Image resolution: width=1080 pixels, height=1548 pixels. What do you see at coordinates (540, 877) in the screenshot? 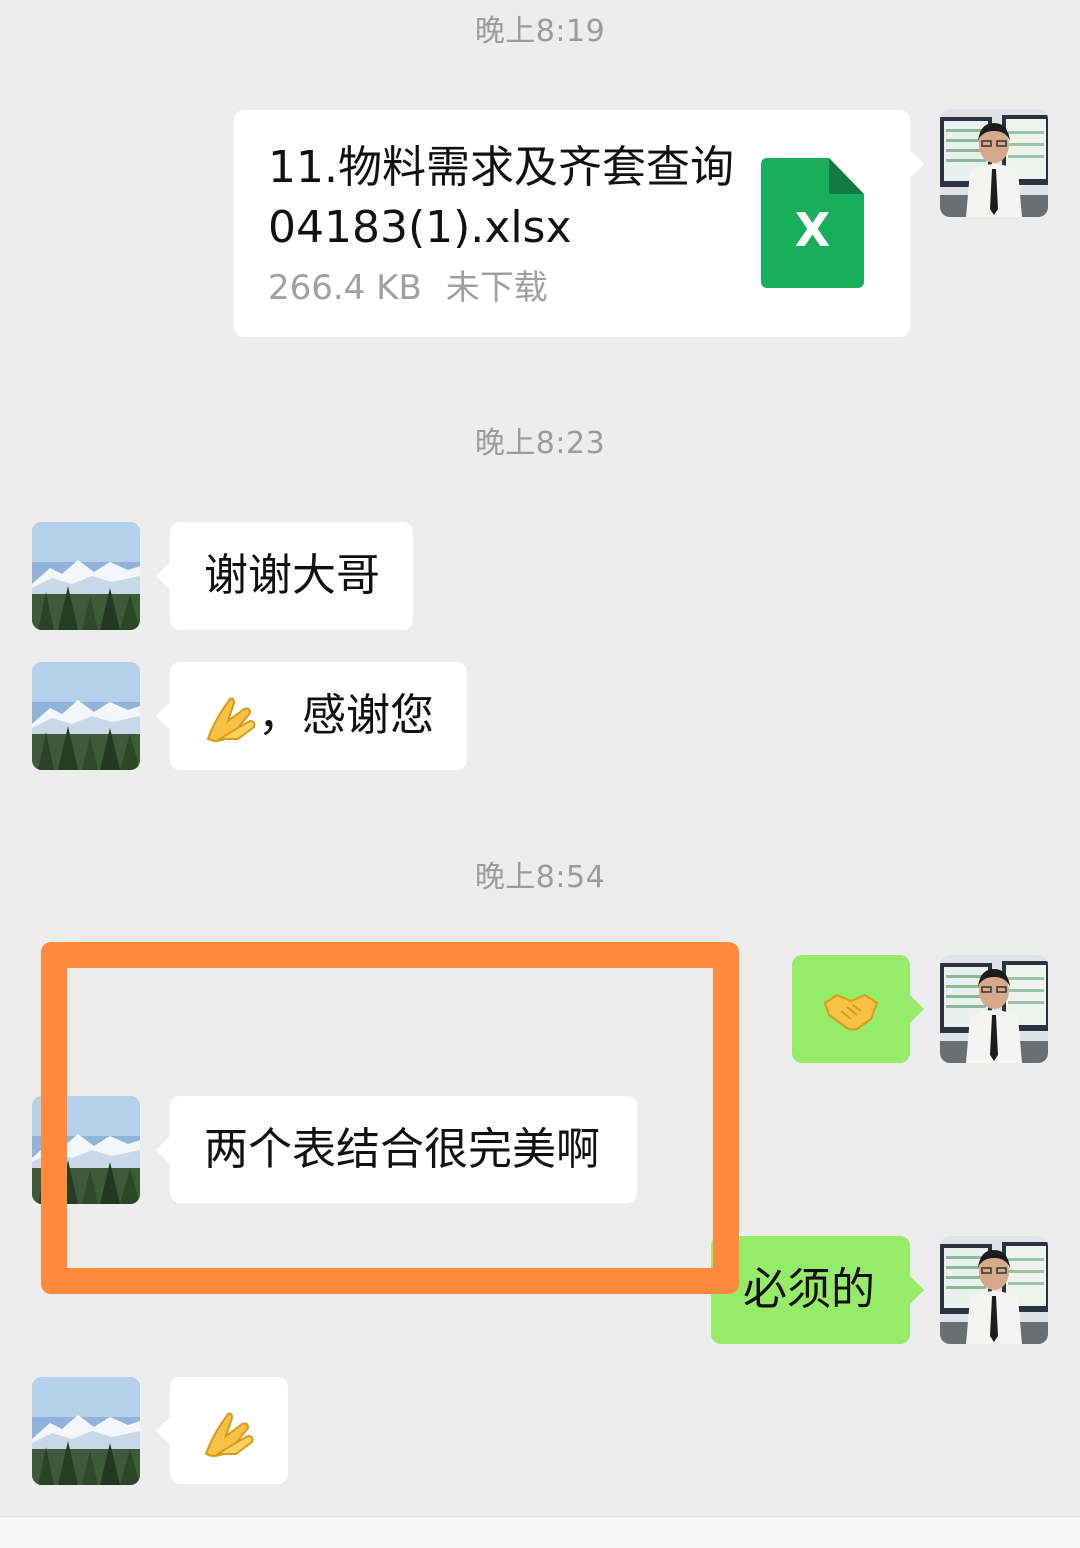
I see `timestamp: 晚上8:54` at bounding box center [540, 877].